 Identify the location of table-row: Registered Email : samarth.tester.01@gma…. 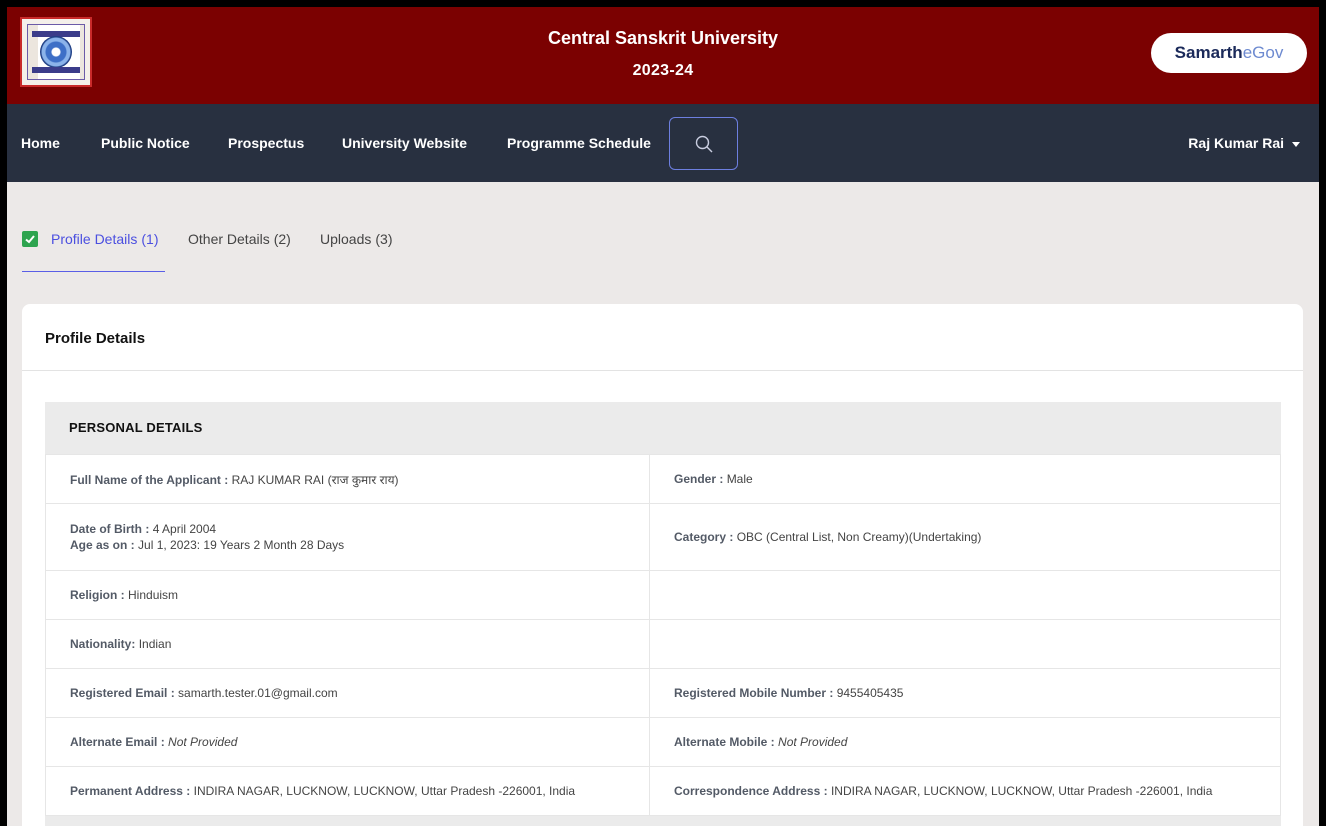
(663, 693).